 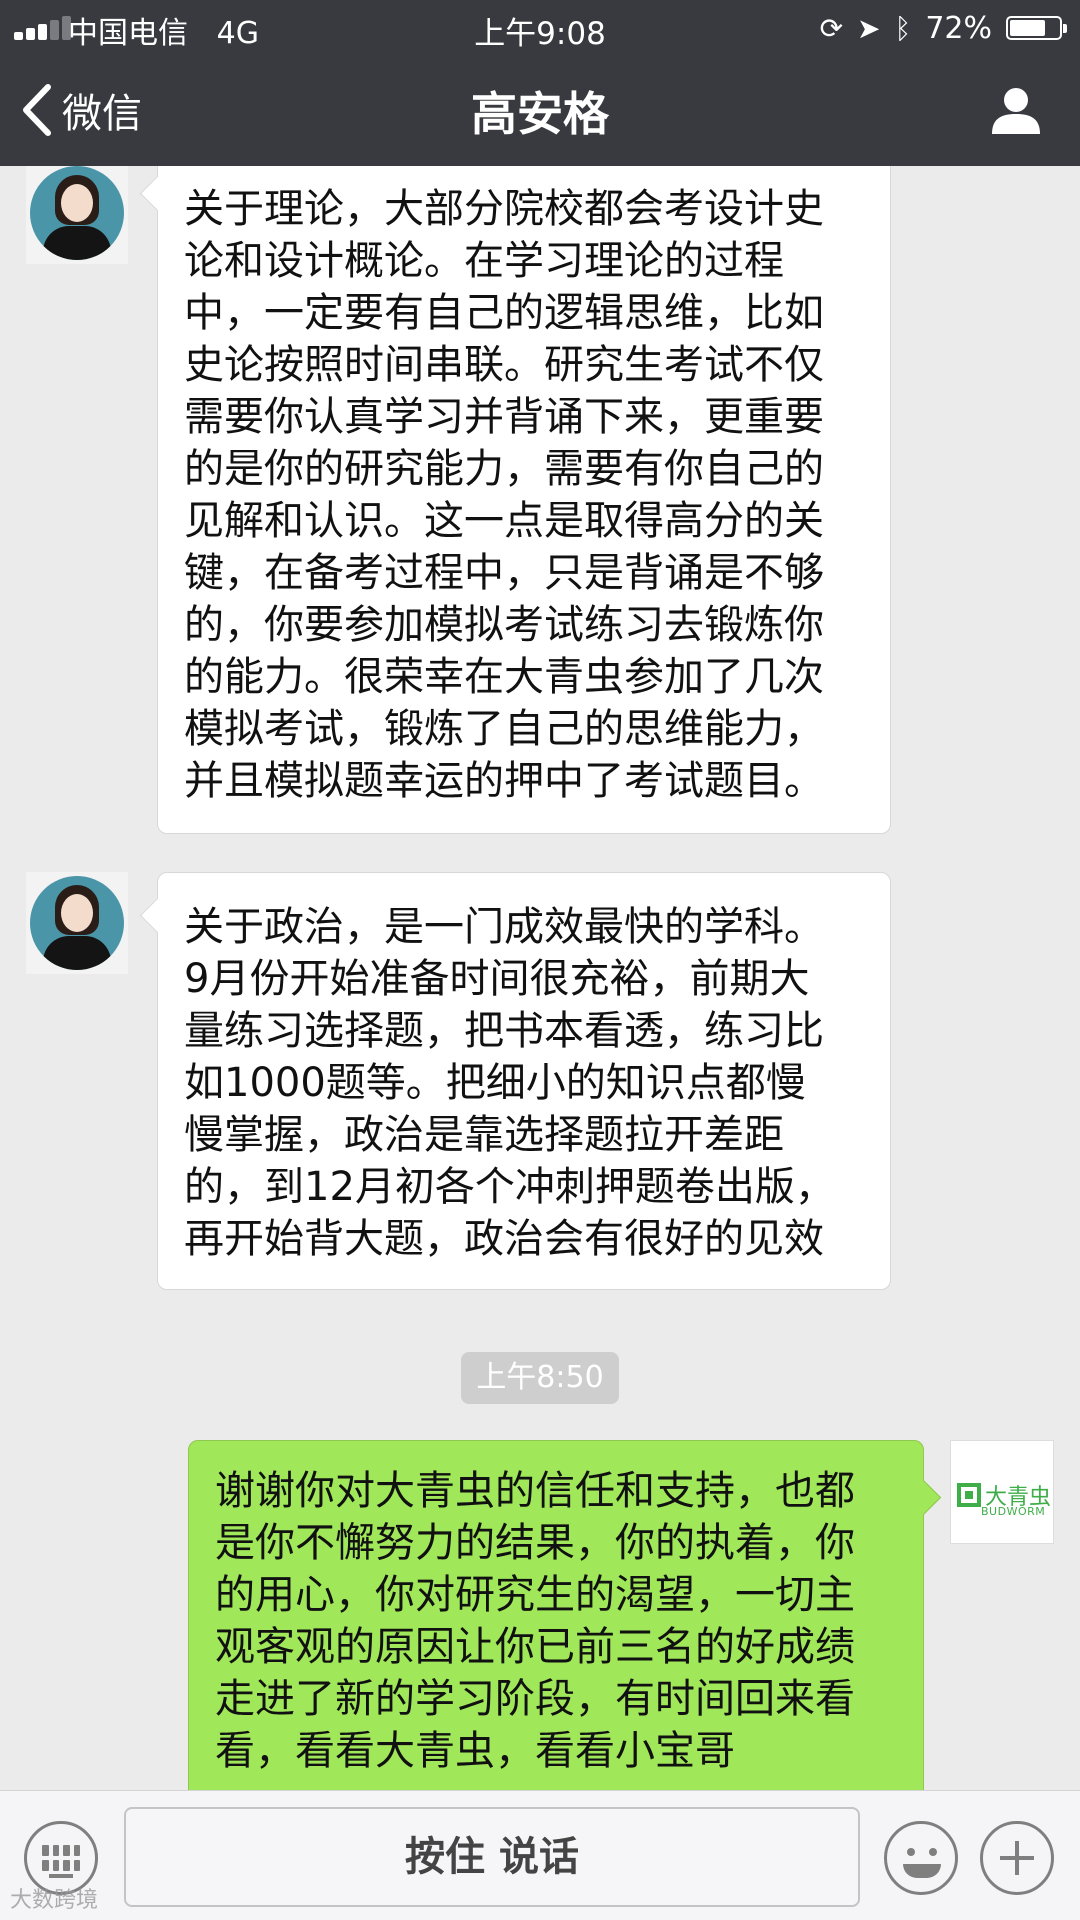 What do you see at coordinates (475, 1751) in the screenshot?
I see `message-line: 看，看看大青虫，看看小宝哥` at bounding box center [475, 1751].